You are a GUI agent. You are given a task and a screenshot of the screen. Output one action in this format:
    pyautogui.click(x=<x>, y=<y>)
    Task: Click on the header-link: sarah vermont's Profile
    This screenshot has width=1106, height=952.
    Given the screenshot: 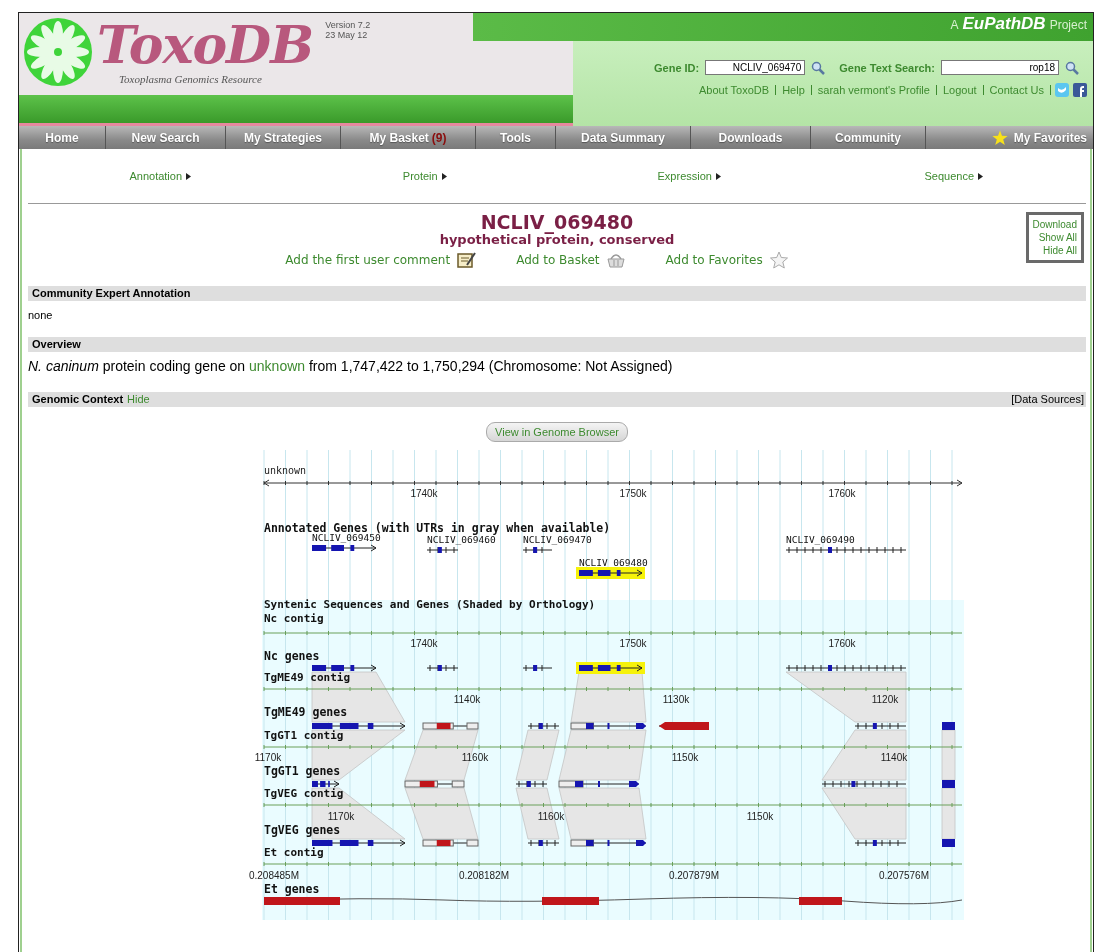 What is the action you would take?
    pyautogui.click(x=874, y=90)
    